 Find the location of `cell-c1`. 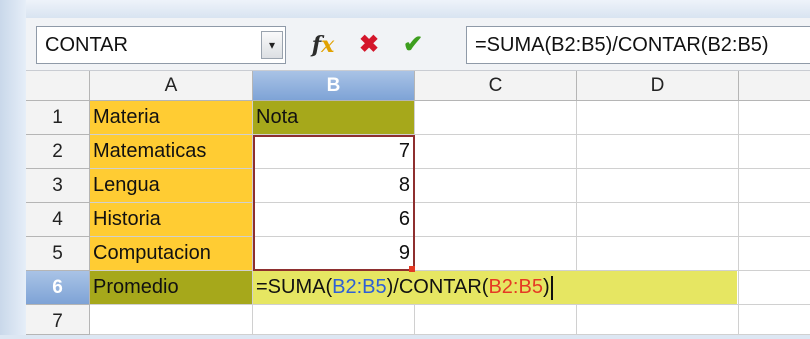

cell-c1 is located at coordinates (496, 118).